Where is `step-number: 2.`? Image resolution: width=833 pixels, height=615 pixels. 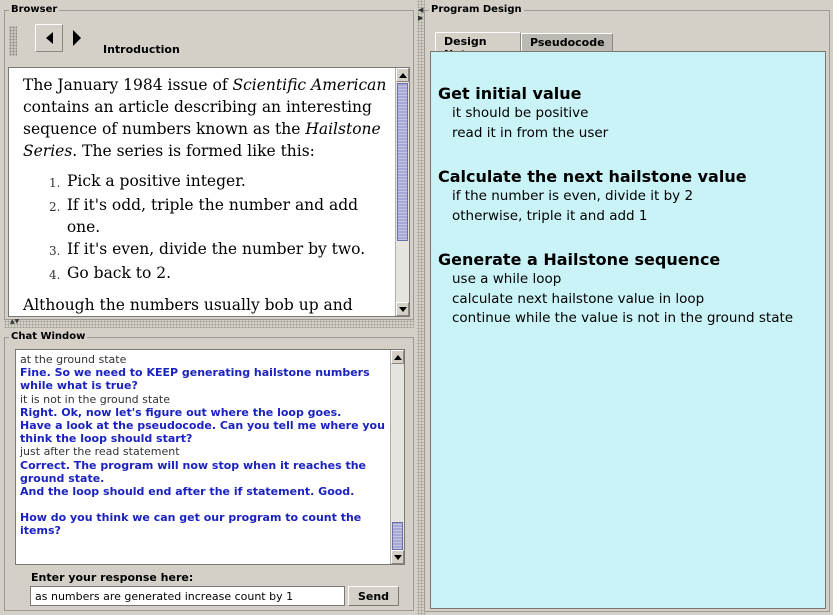
step-number: 2. is located at coordinates (55, 207).